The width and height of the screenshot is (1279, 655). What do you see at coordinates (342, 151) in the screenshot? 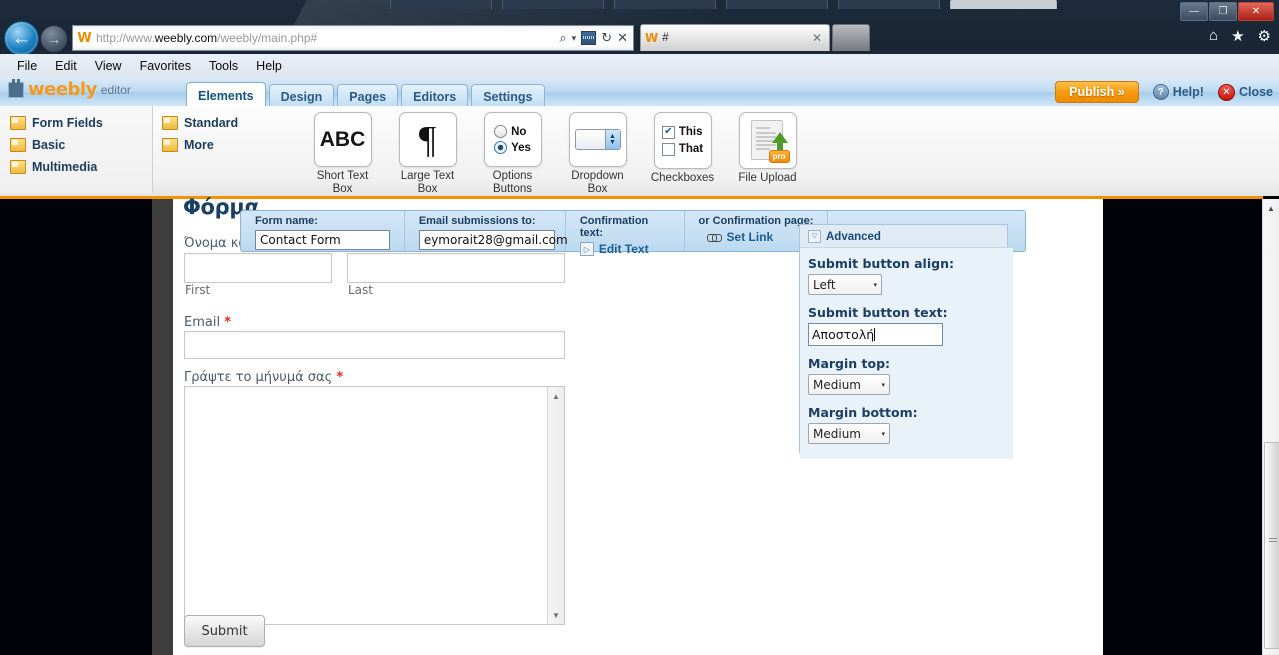
I see `tool-short-text-box: ABC Short Text Box` at bounding box center [342, 151].